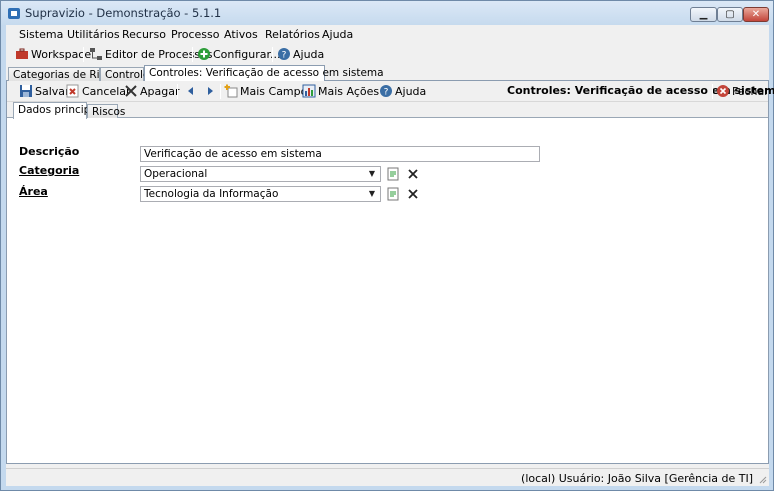 The width and height of the screenshot is (774, 491). I want to click on salvar-label: Salvar, so click(52, 91).